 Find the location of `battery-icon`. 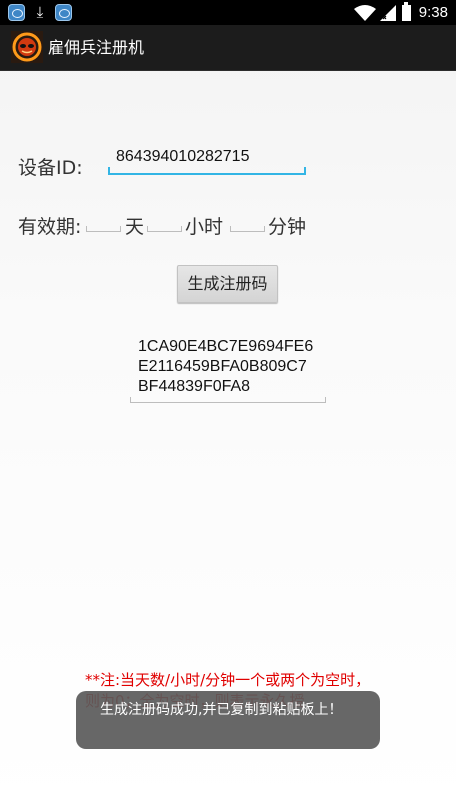

battery-icon is located at coordinates (406, 11).